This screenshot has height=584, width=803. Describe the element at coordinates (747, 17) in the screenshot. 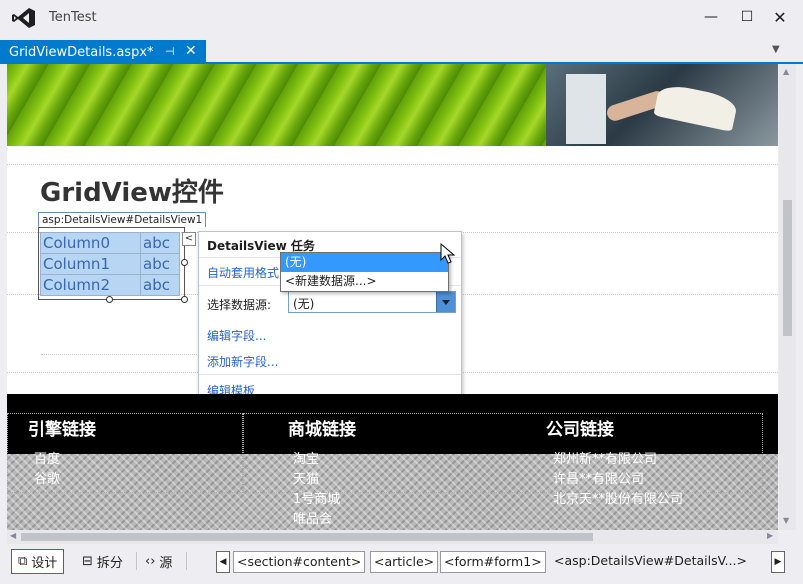

I see `maximize-button: ☐` at that location.